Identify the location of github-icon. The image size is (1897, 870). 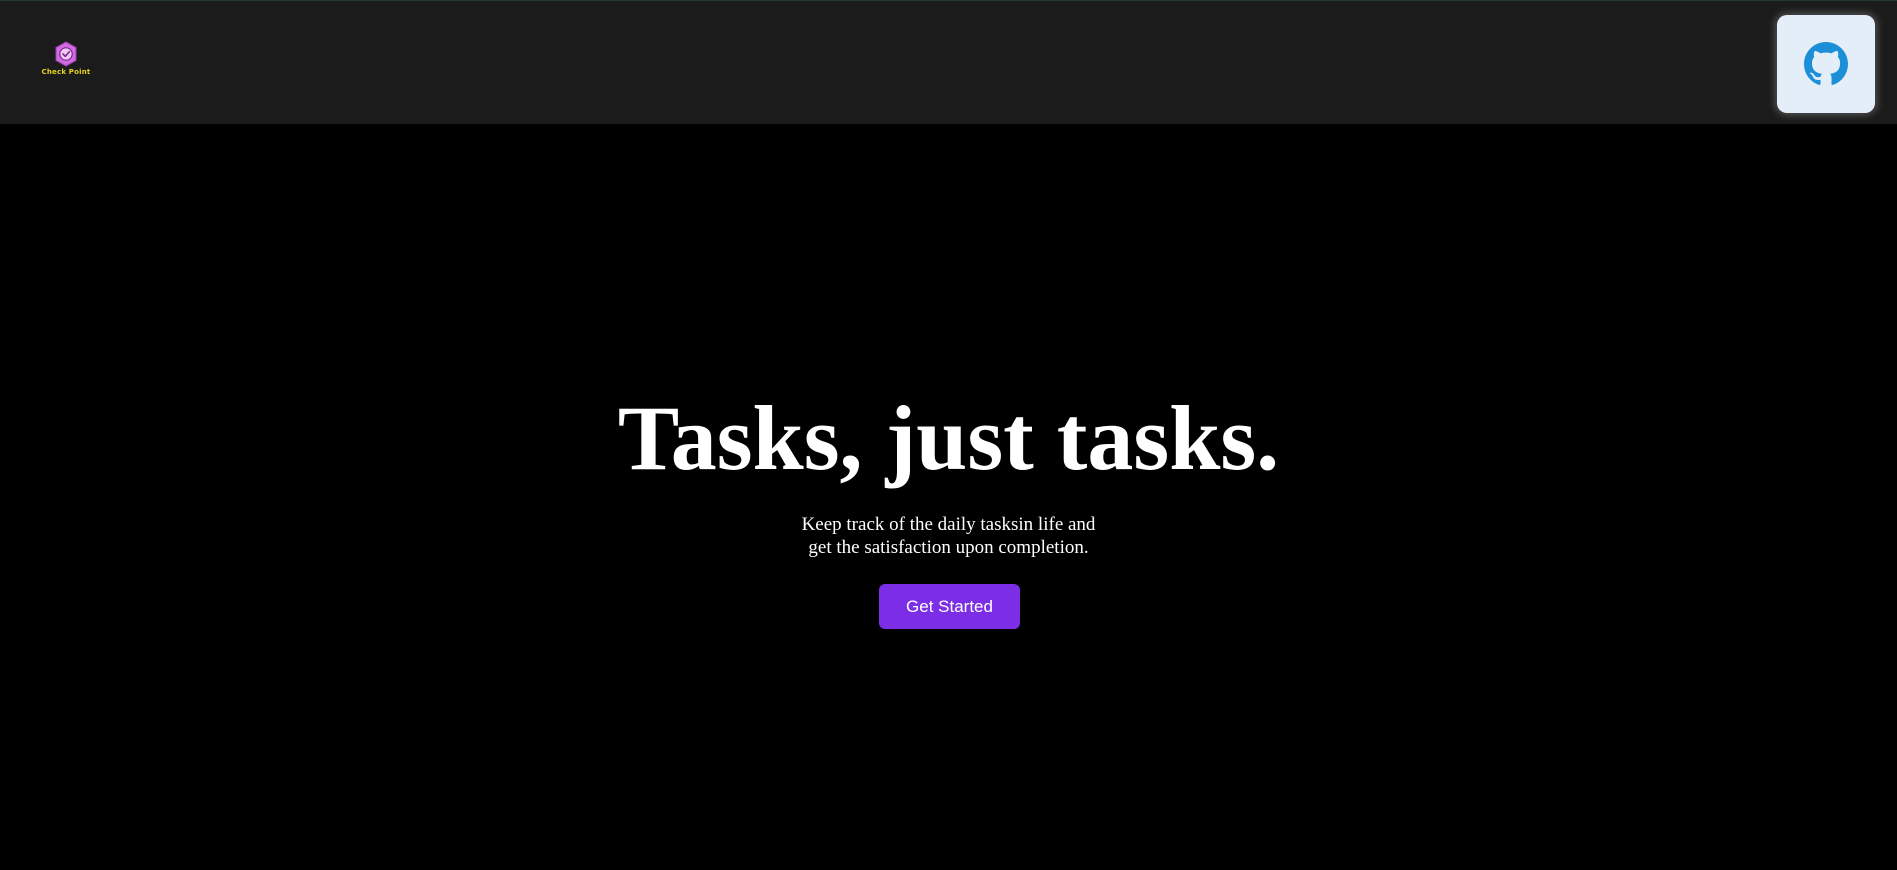
(1826, 63).